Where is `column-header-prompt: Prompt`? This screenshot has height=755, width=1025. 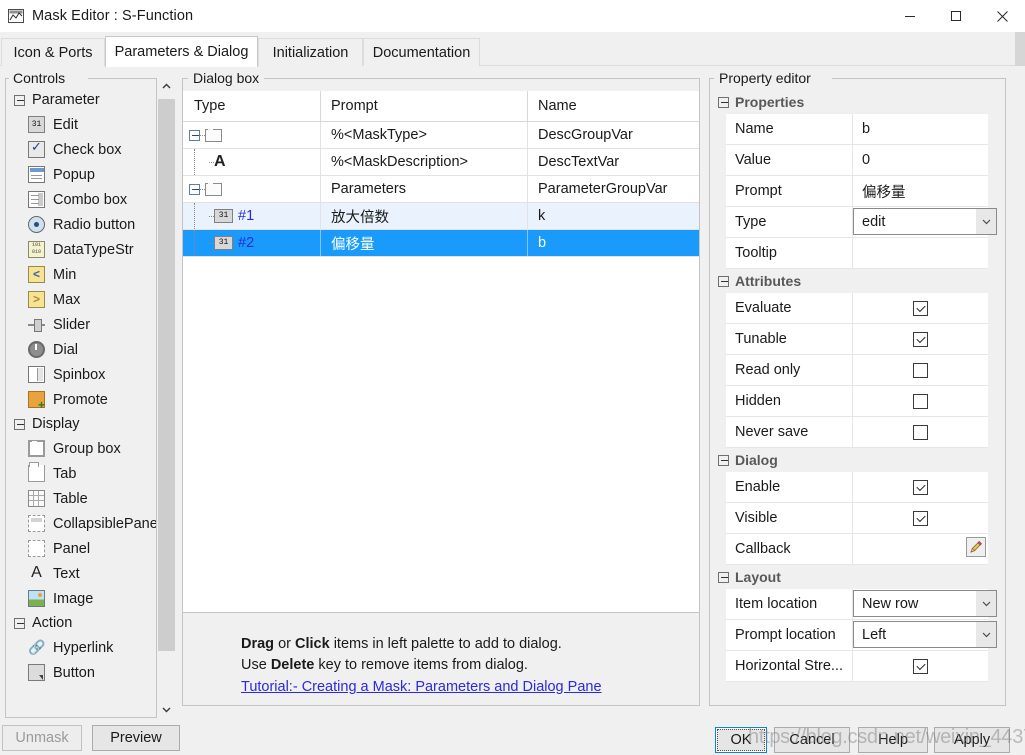 column-header-prompt: Prompt is located at coordinates (423, 106).